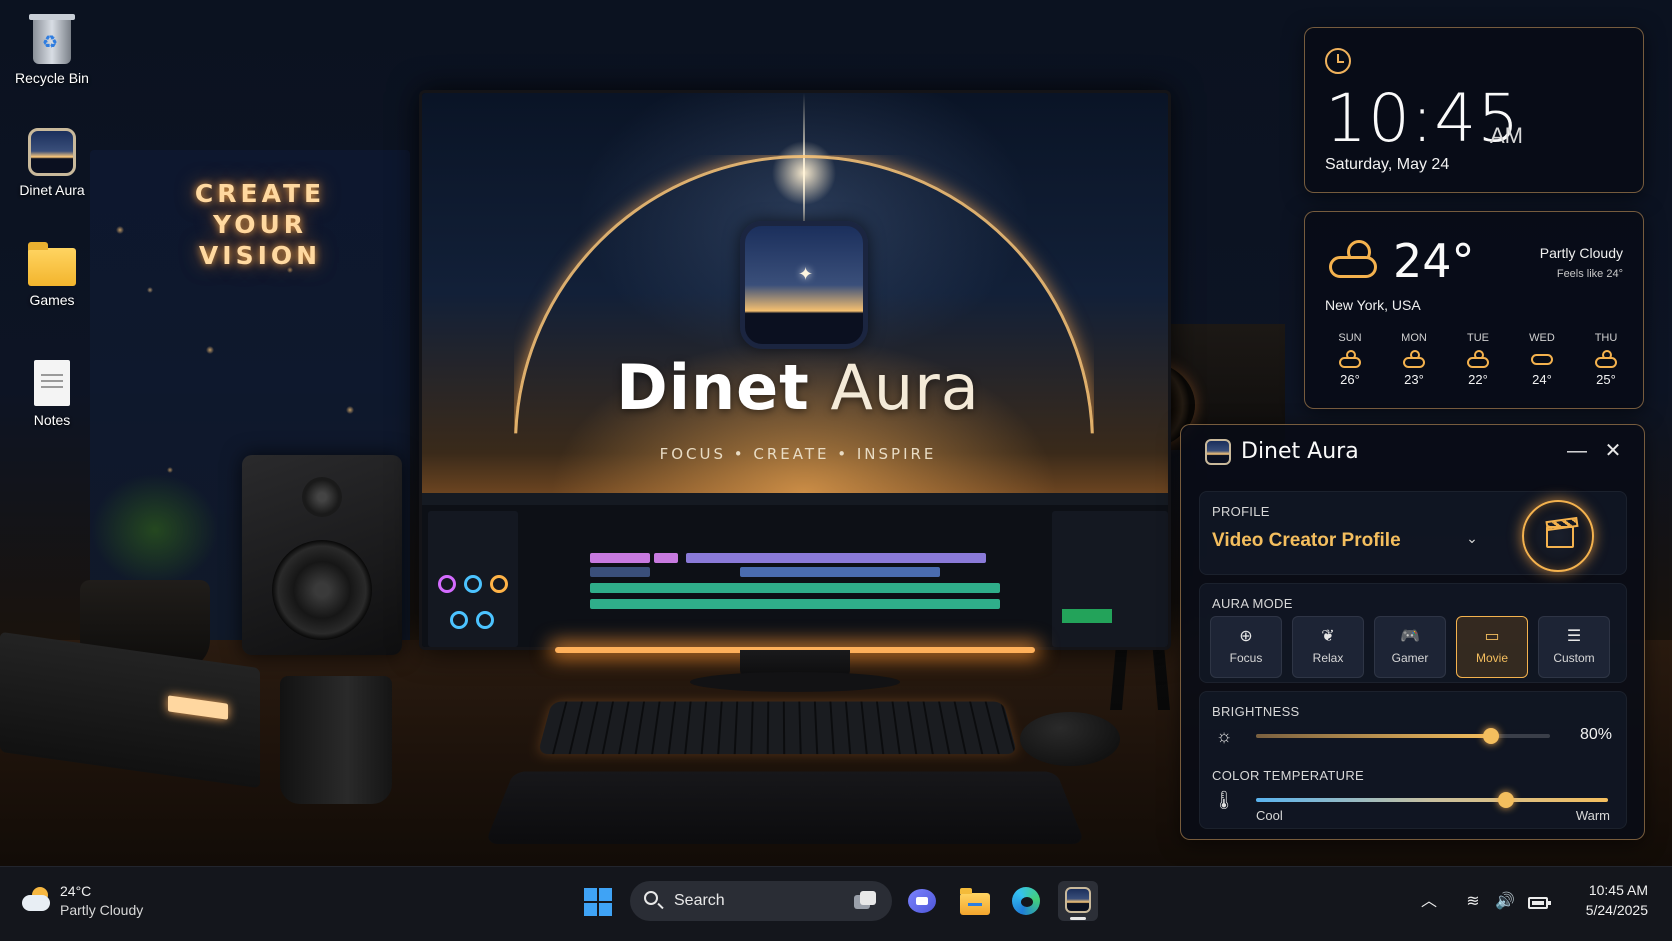  I want to click on color-temp-slider, so click(1432, 800).